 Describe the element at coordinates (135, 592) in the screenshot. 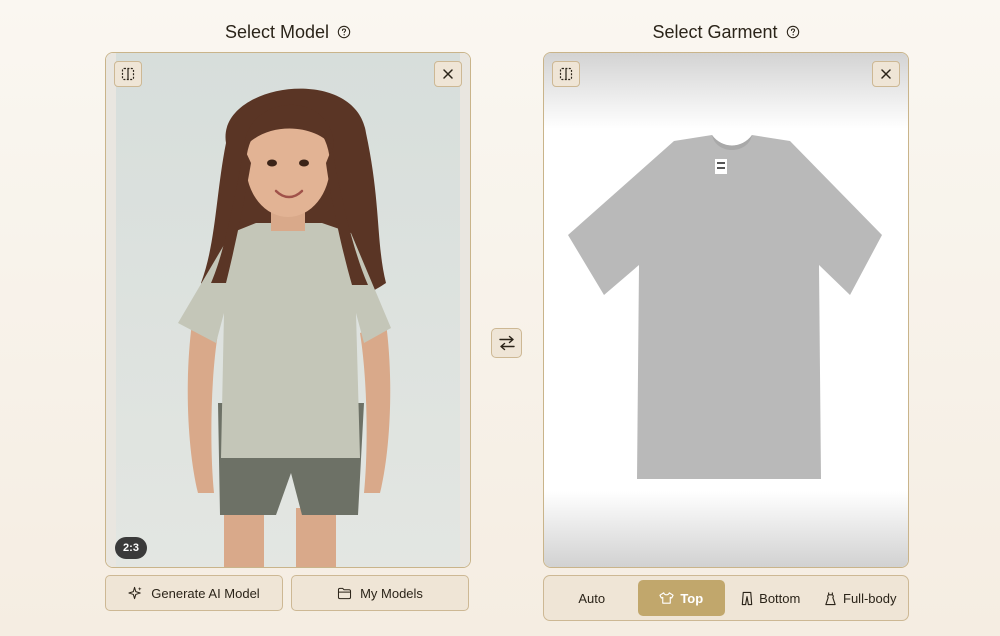

I see `sparkle-icon` at that location.